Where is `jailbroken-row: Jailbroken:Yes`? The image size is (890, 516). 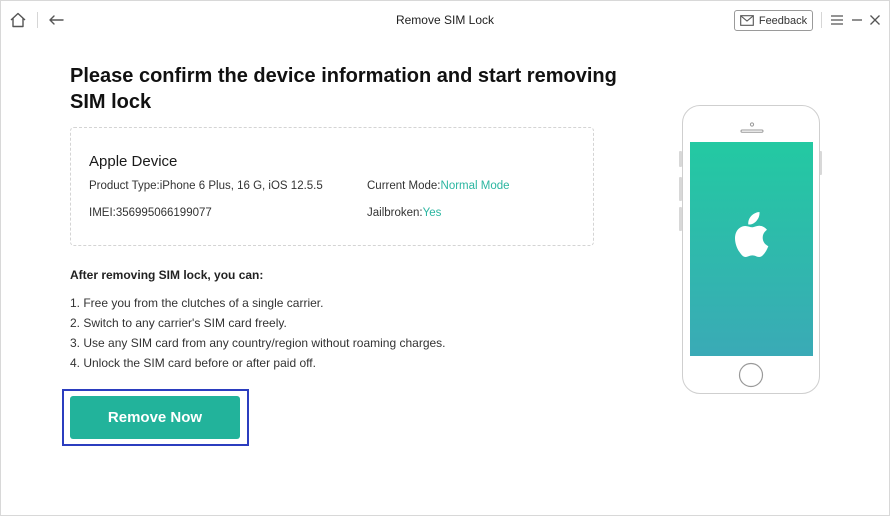
jailbroken-row: Jailbroken:Yes is located at coordinates (404, 213).